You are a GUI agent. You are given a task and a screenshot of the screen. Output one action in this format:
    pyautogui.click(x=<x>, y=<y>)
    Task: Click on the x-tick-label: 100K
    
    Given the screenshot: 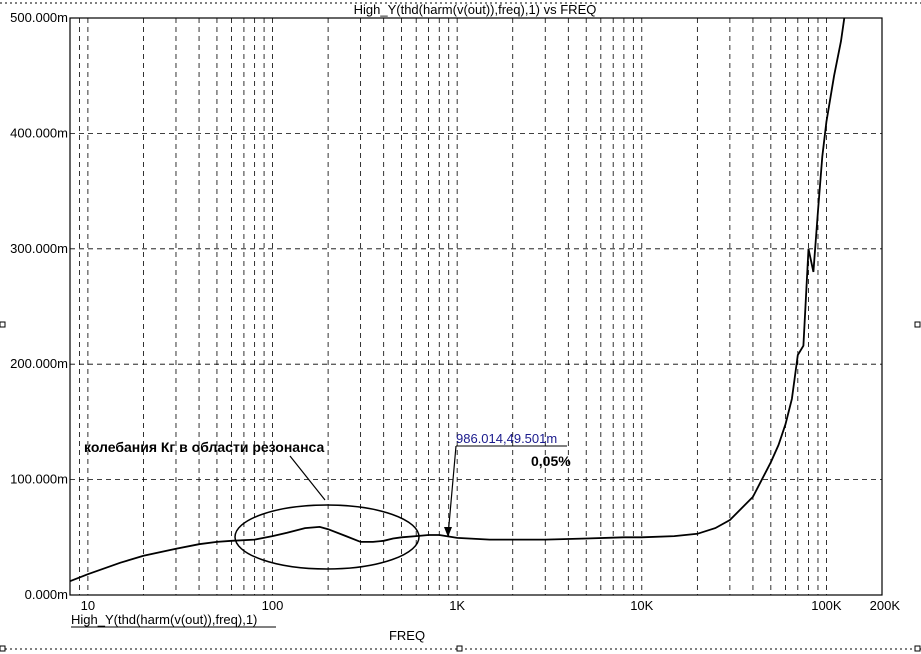 What is the action you would take?
    pyautogui.click(x=826, y=605)
    